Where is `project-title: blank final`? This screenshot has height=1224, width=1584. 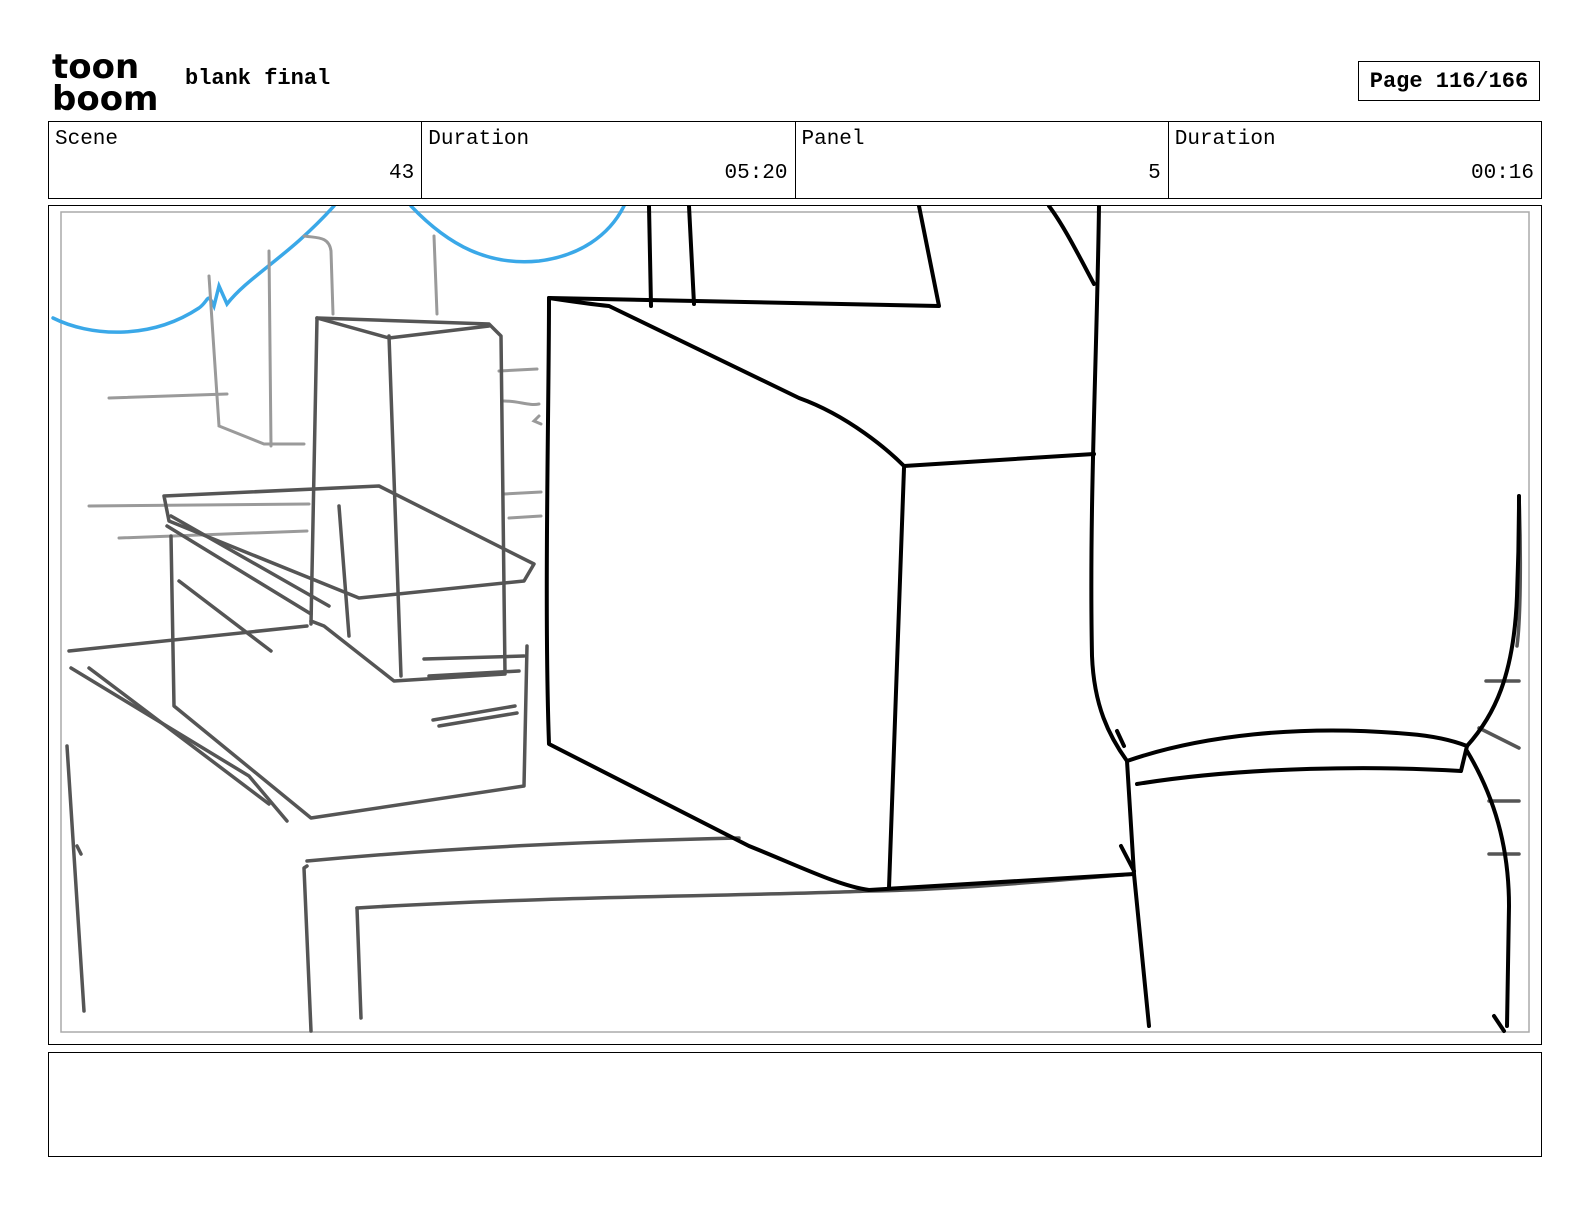 project-title: blank final is located at coordinates (258, 78).